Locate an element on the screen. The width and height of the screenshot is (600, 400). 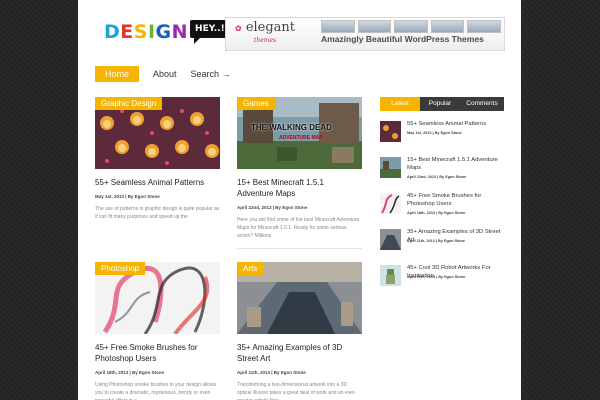
banner-screenshots is located at coordinates (411, 26).